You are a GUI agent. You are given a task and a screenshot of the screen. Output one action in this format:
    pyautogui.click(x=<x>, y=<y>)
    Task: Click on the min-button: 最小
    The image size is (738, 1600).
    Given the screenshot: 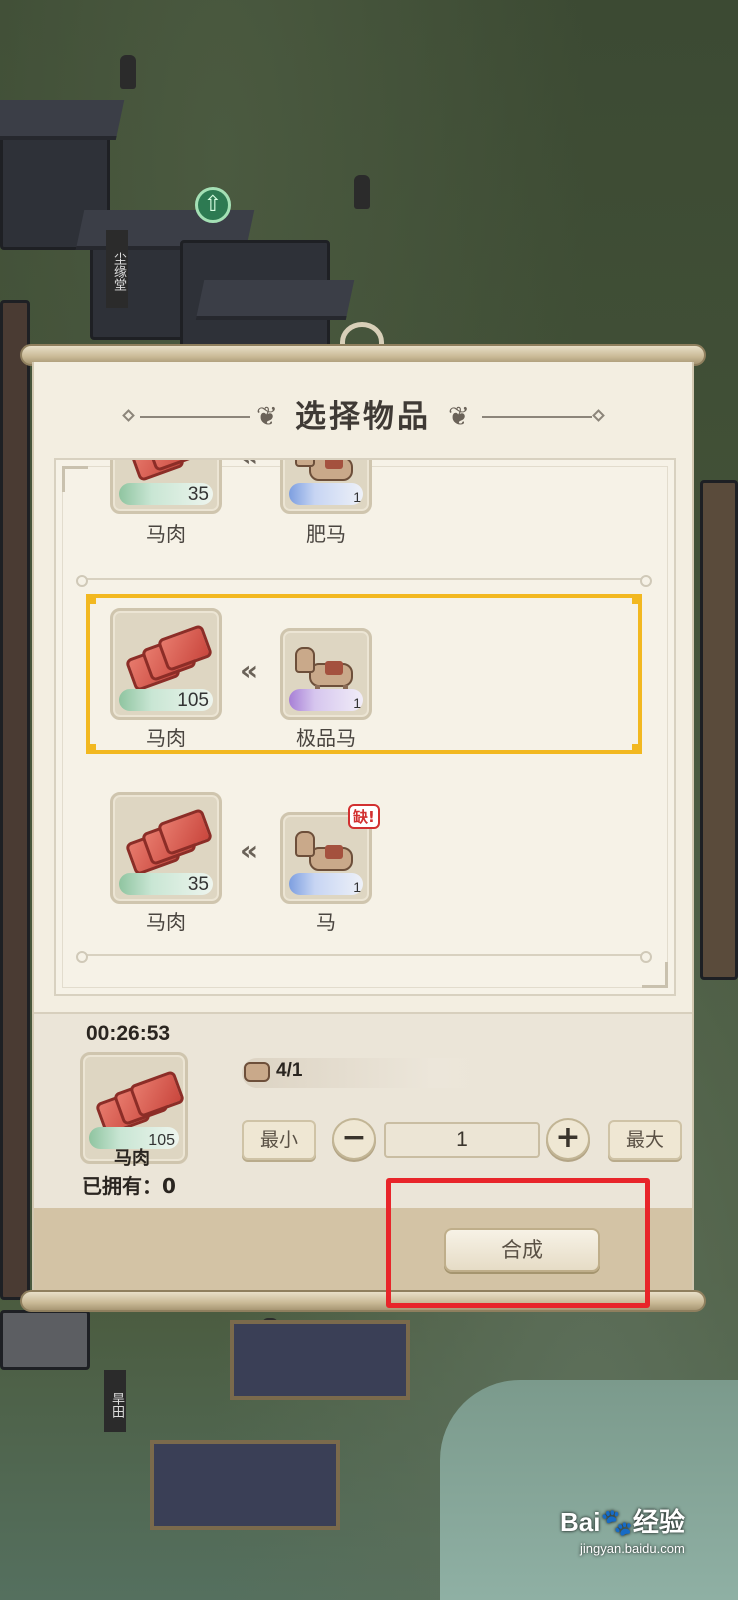 What is the action you would take?
    pyautogui.click(x=279, y=1140)
    